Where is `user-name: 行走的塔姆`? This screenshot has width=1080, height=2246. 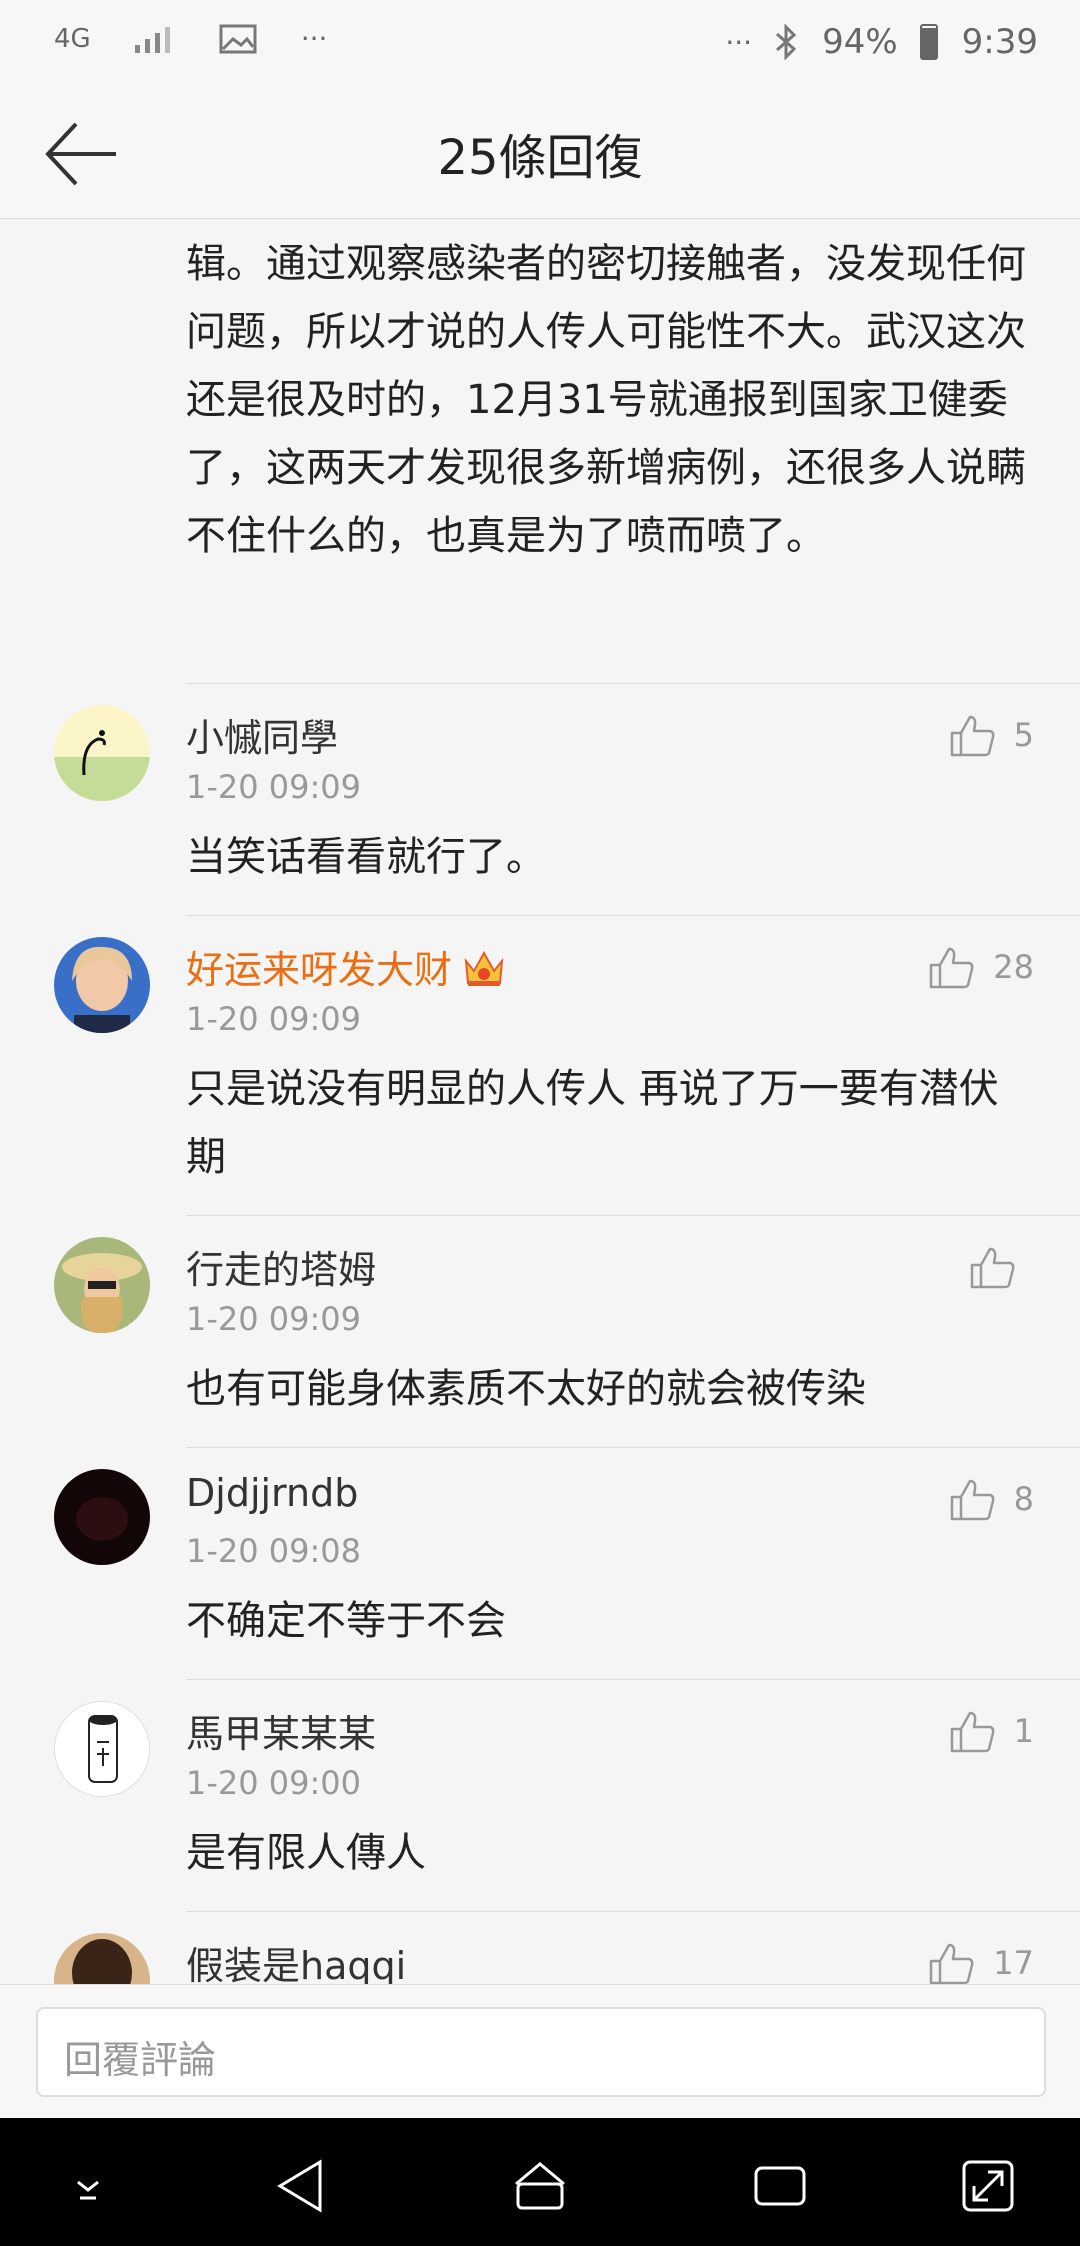 user-name: 行走的塔姆 is located at coordinates (281, 1266).